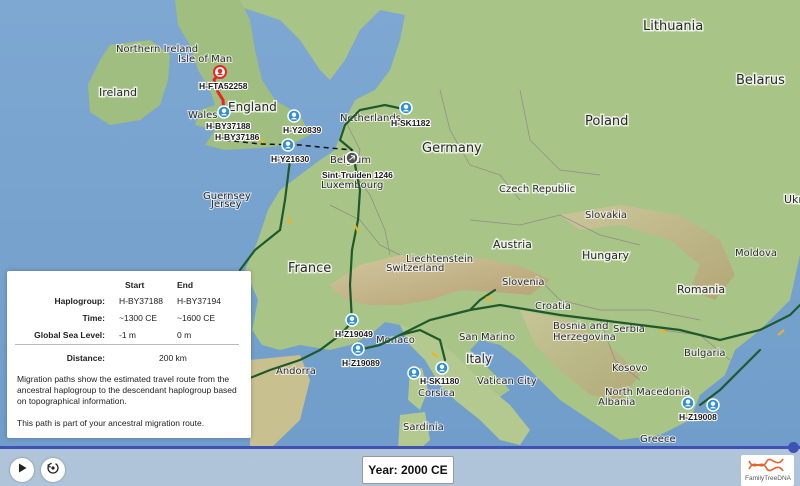  Describe the element at coordinates (452, 148) in the screenshot. I see `svg-text: Germany` at that location.